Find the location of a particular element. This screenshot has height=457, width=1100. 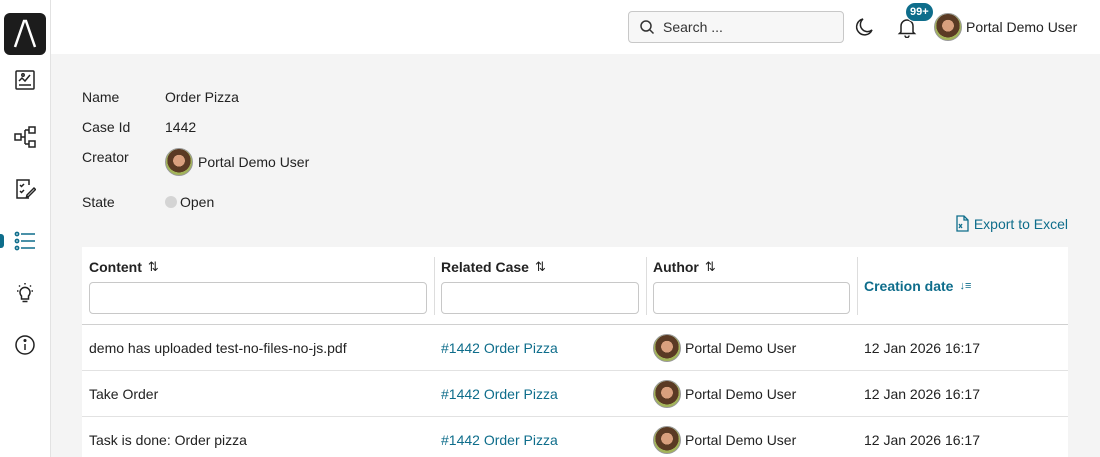

column-title: Creation date is located at coordinates (909, 286).